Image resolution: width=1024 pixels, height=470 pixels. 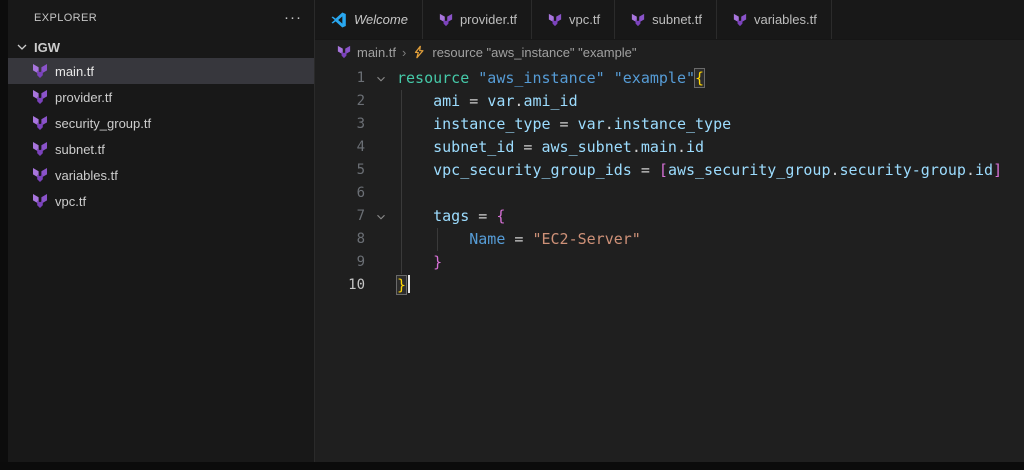 I want to click on code-token: aws_subnet, so click(x=586, y=147).